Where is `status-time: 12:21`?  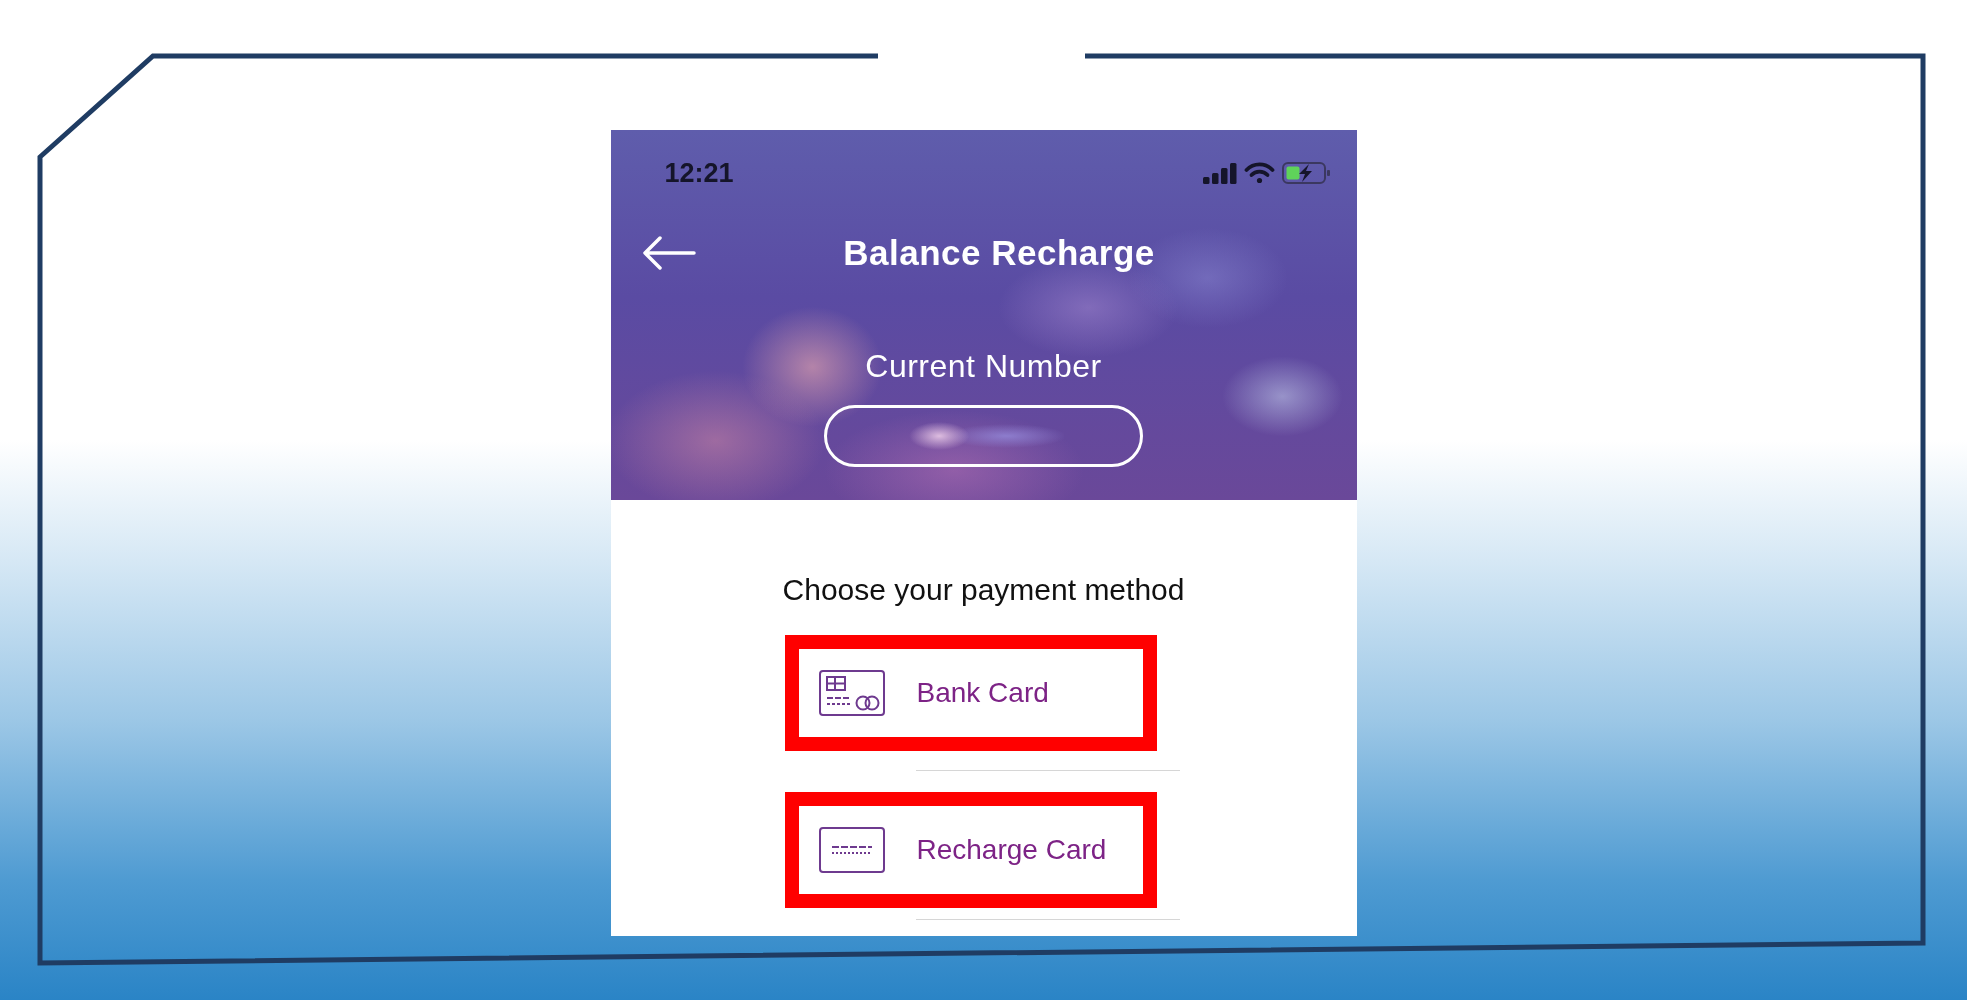 status-time: 12:21 is located at coordinates (699, 173).